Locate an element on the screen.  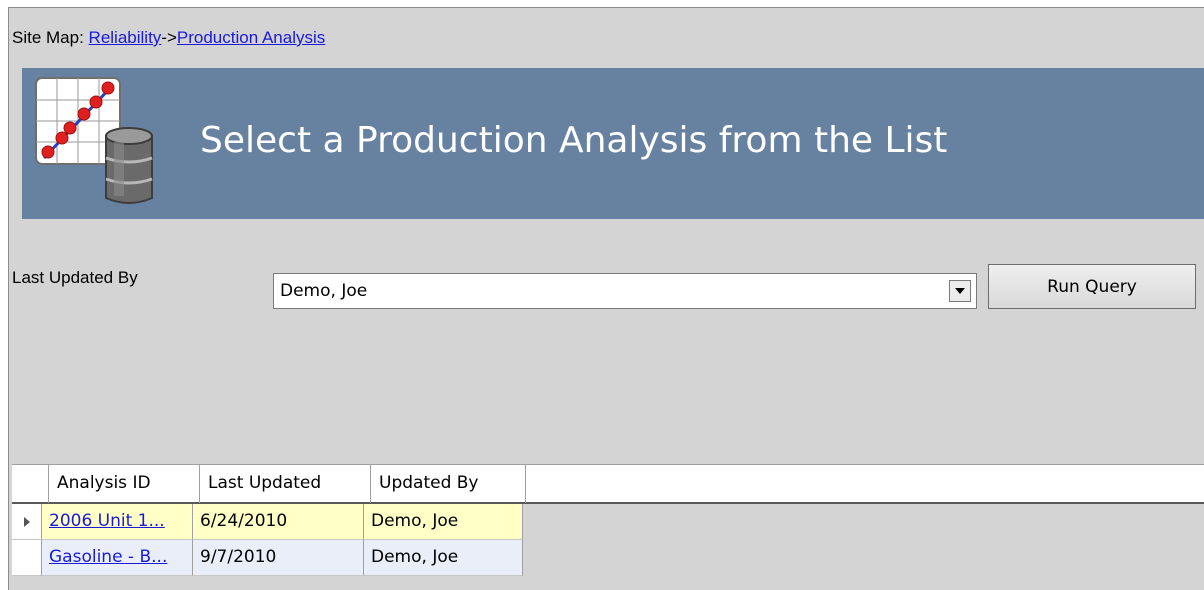
column-header-analysis-id: Analysis ID is located at coordinates (123, 484).